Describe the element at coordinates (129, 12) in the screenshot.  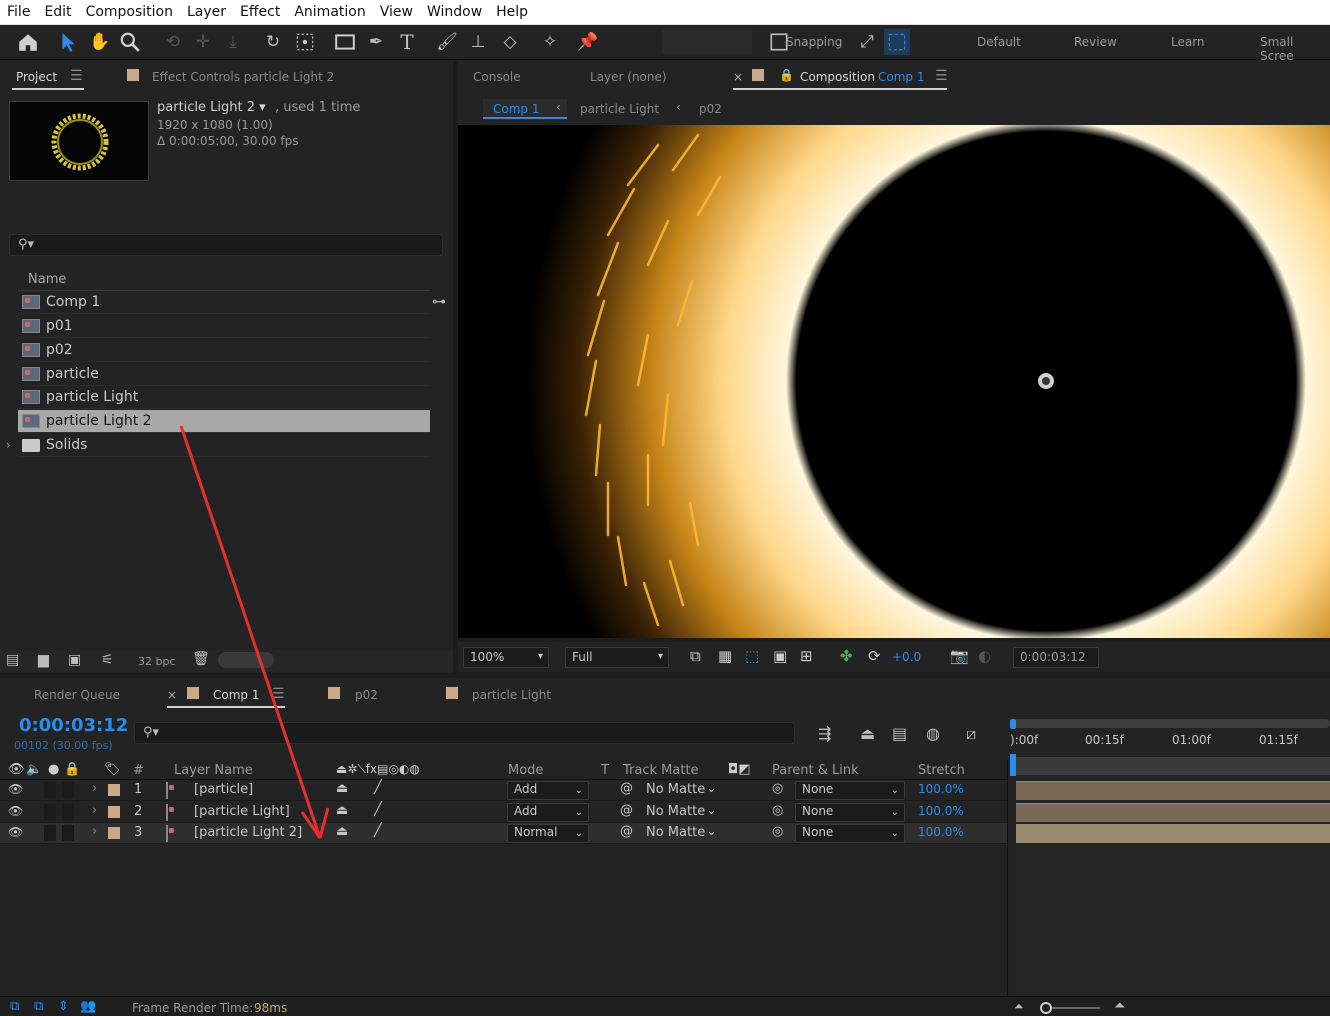
I see `menu-composition: Composition` at that location.